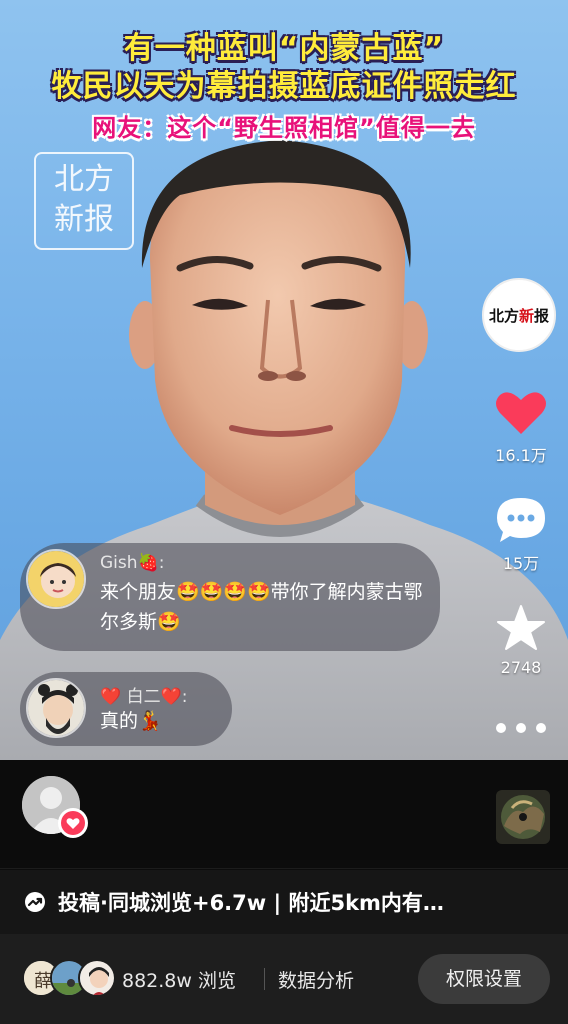 This screenshot has height=1024, width=568. What do you see at coordinates (521, 627) in the screenshot?
I see `star-icon` at bounding box center [521, 627].